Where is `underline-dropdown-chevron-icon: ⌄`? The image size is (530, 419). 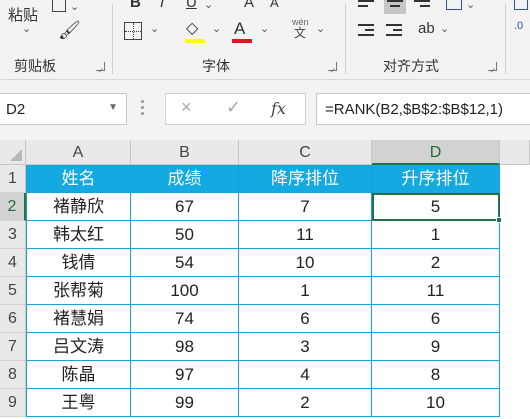 underline-dropdown-chevron-icon: ⌄ is located at coordinates (208, 5).